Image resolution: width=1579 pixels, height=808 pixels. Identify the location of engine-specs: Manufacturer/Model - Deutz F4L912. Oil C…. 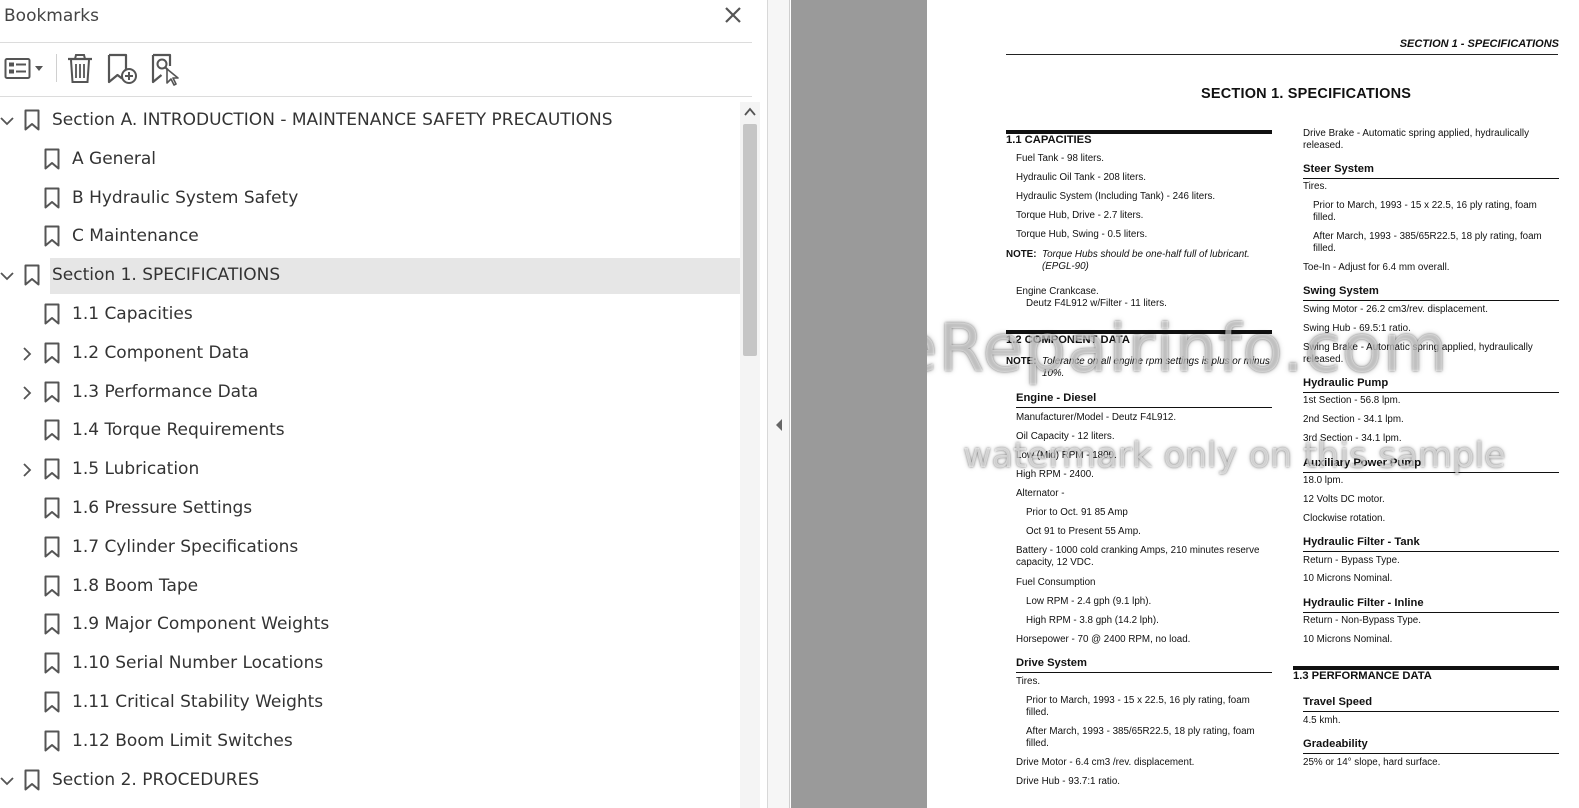
(1149, 532).